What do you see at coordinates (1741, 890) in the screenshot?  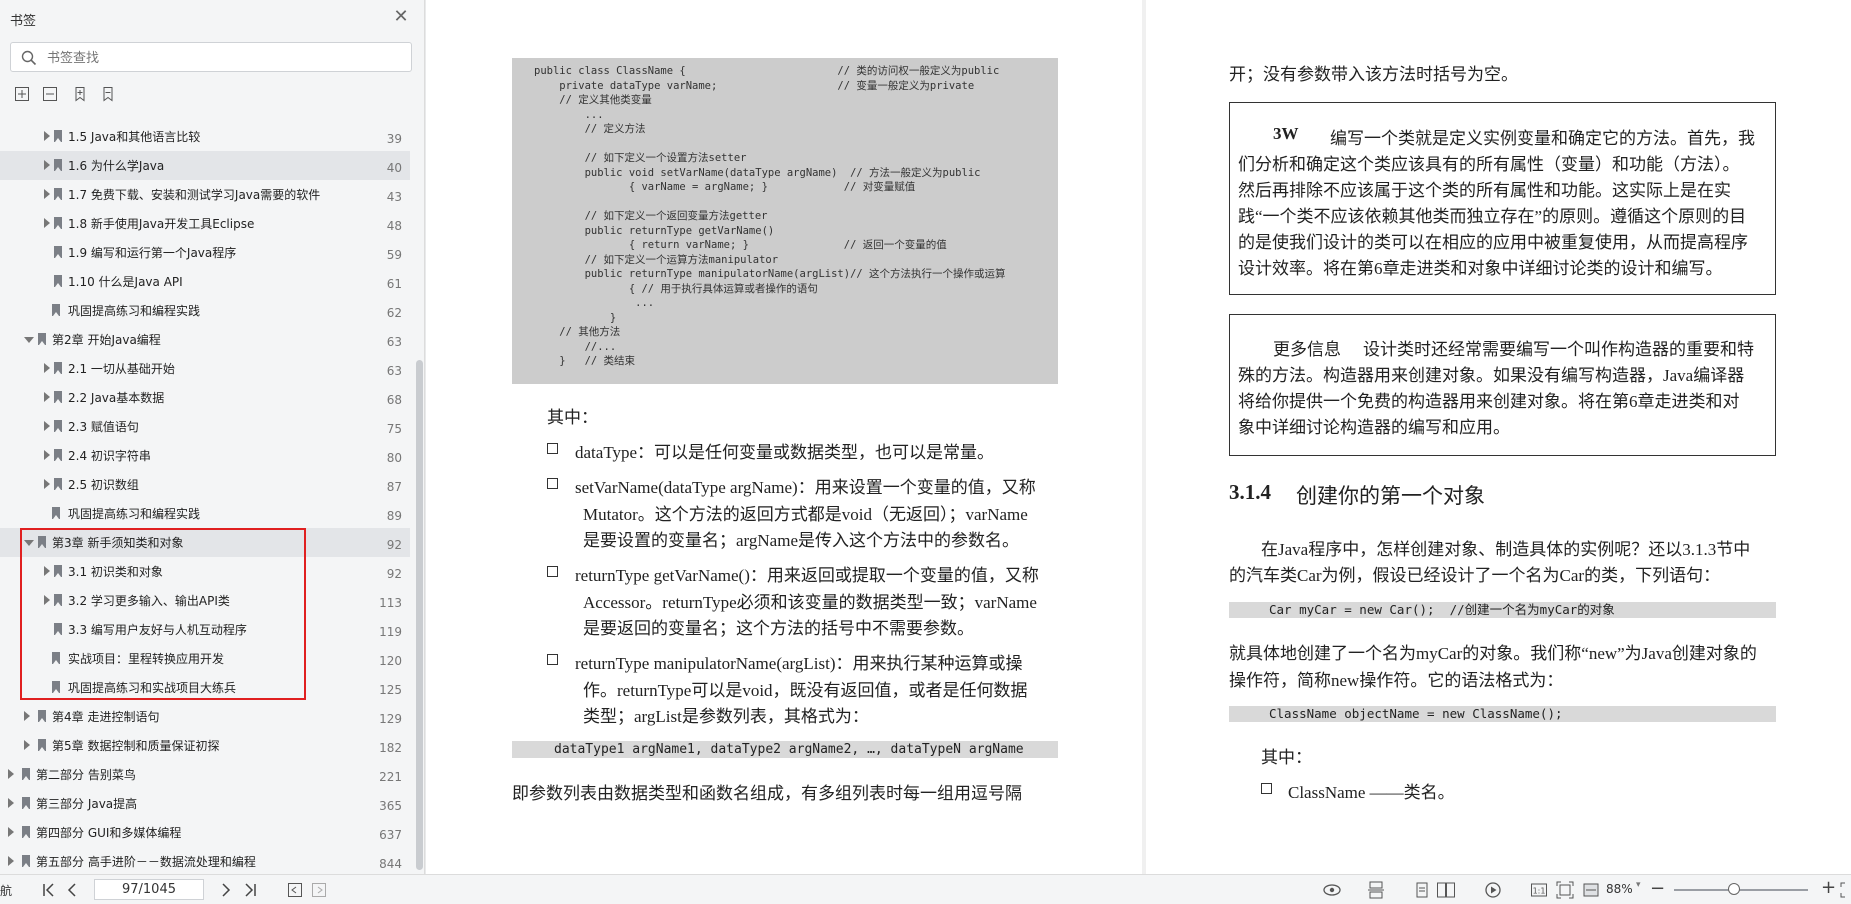 I see `zoom-slider-track` at bounding box center [1741, 890].